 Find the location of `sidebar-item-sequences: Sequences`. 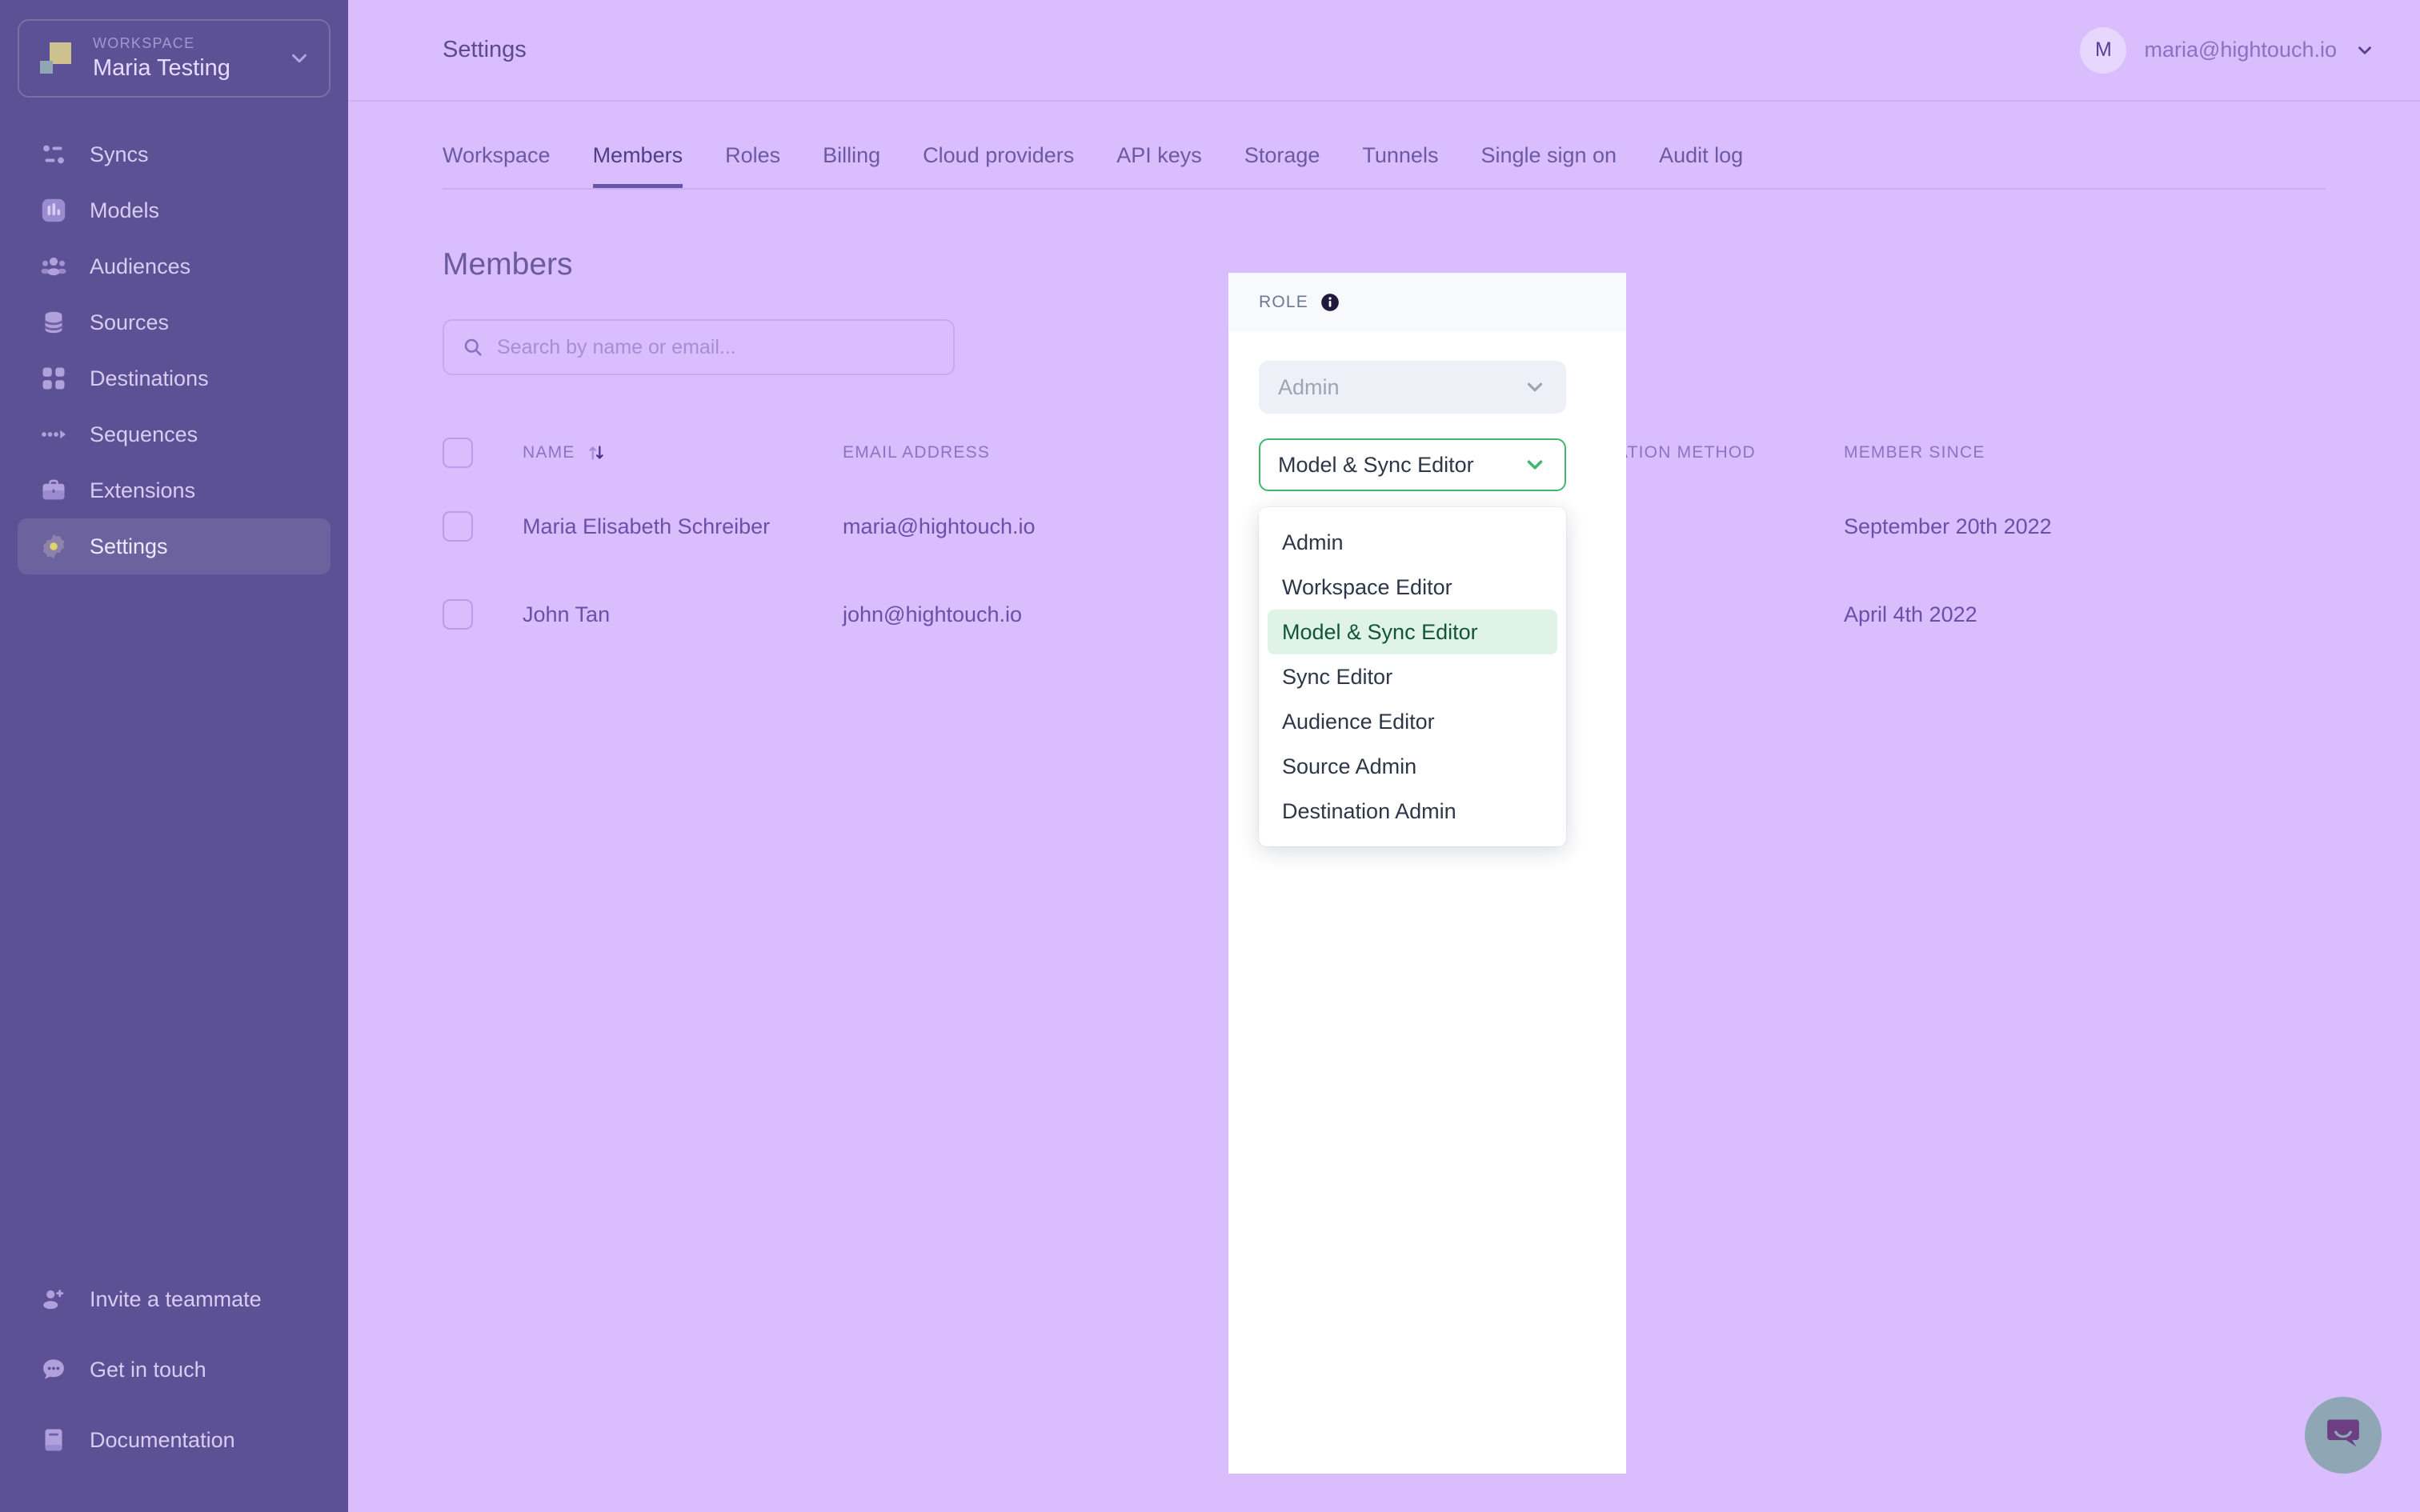

sidebar-item-sequences: Sequences is located at coordinates (174, 434).